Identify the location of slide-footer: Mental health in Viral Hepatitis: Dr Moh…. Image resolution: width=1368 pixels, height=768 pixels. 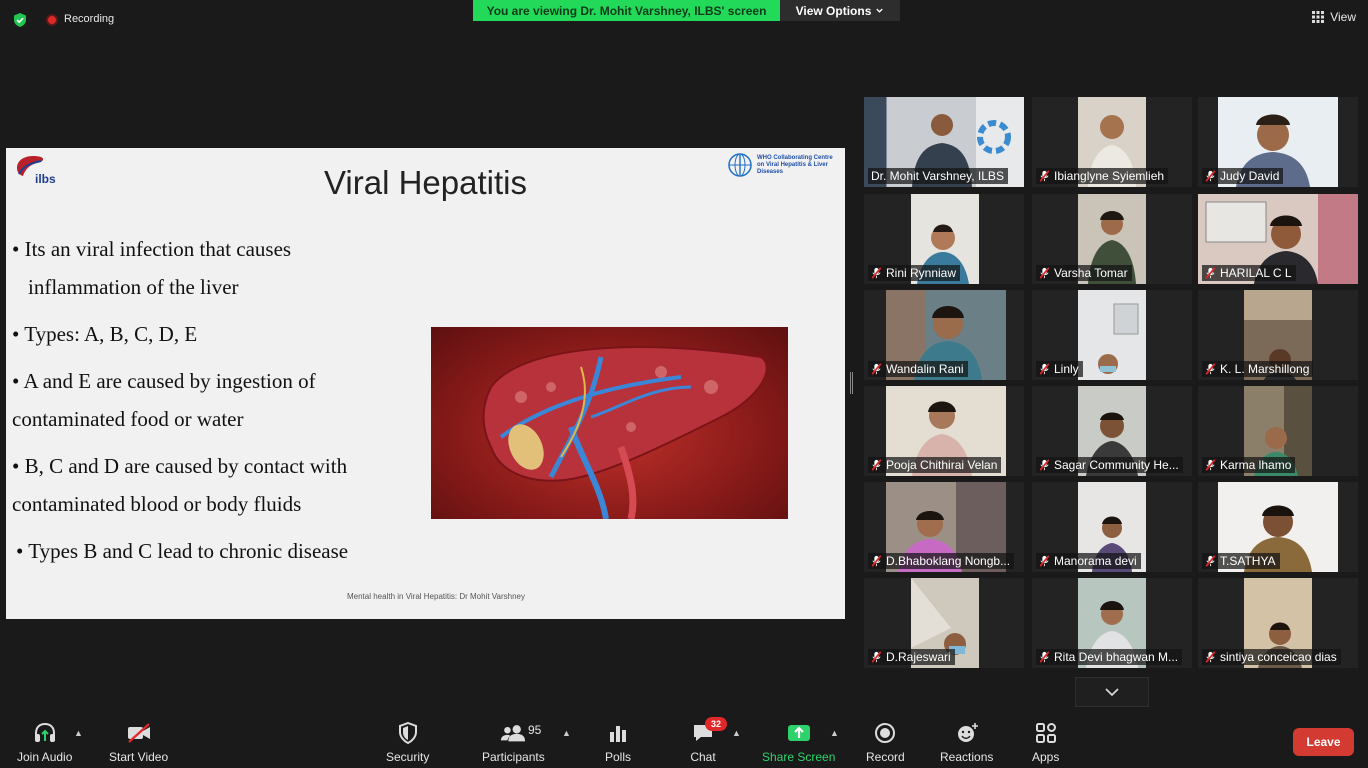
(435, 596).